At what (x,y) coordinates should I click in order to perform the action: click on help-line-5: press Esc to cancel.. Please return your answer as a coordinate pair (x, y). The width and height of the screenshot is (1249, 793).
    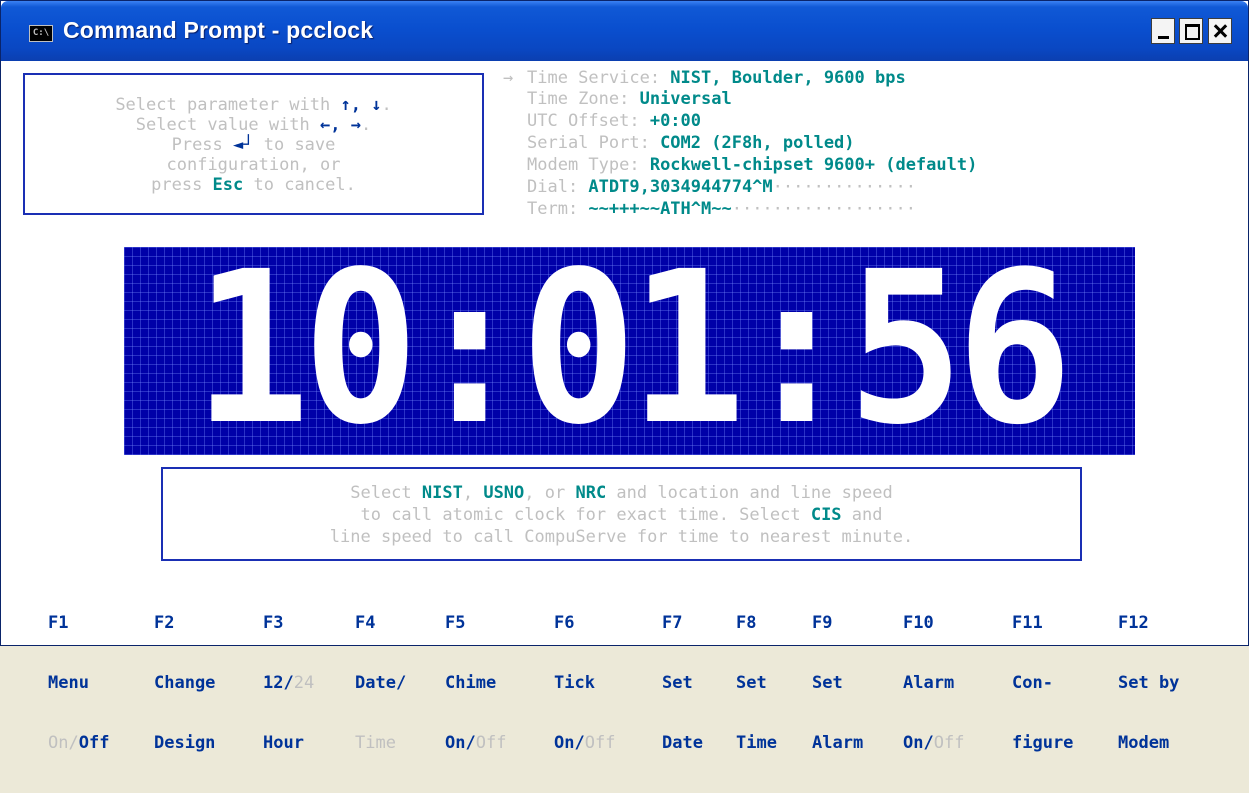
    Looking at the image, I should click on (253, 185).